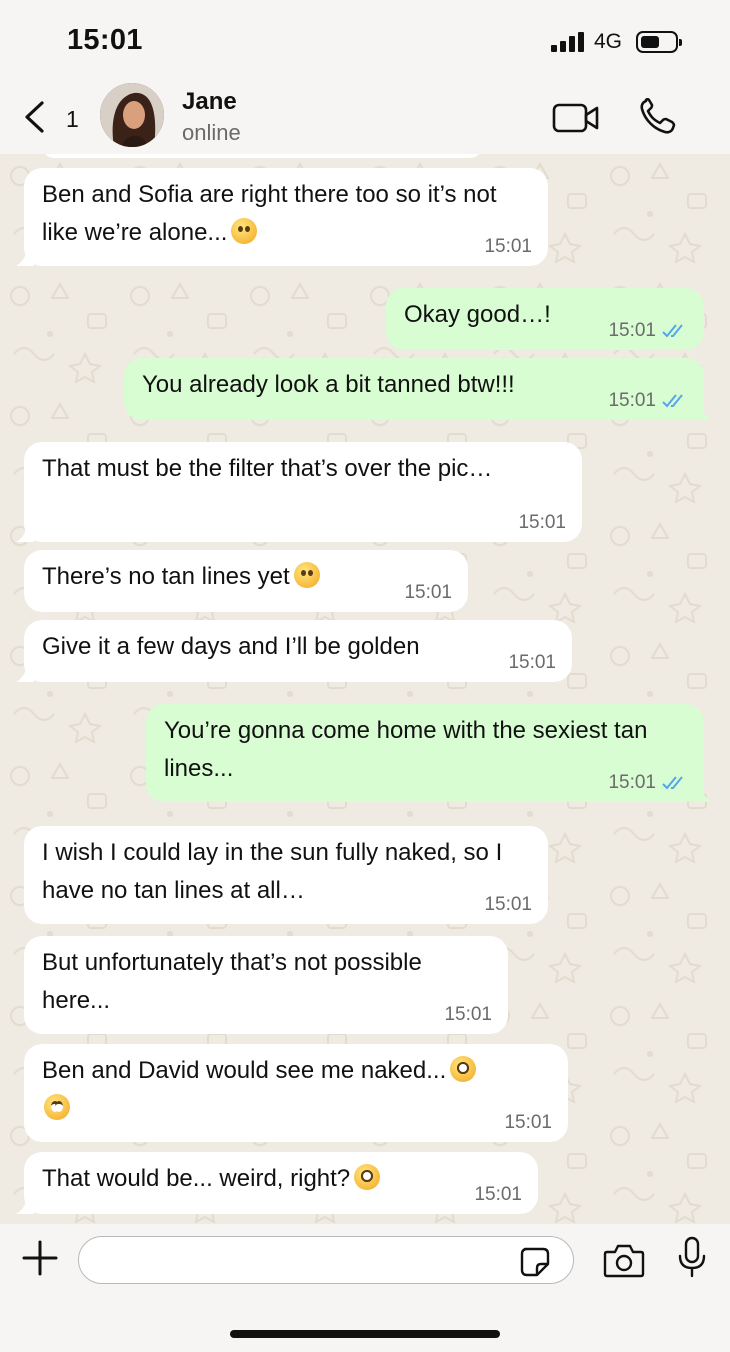 This screenshot has width=730, height=1352. Describe the element at coordinates (692, 1257) in the screenshot. I see `microphone-icon` at that location.